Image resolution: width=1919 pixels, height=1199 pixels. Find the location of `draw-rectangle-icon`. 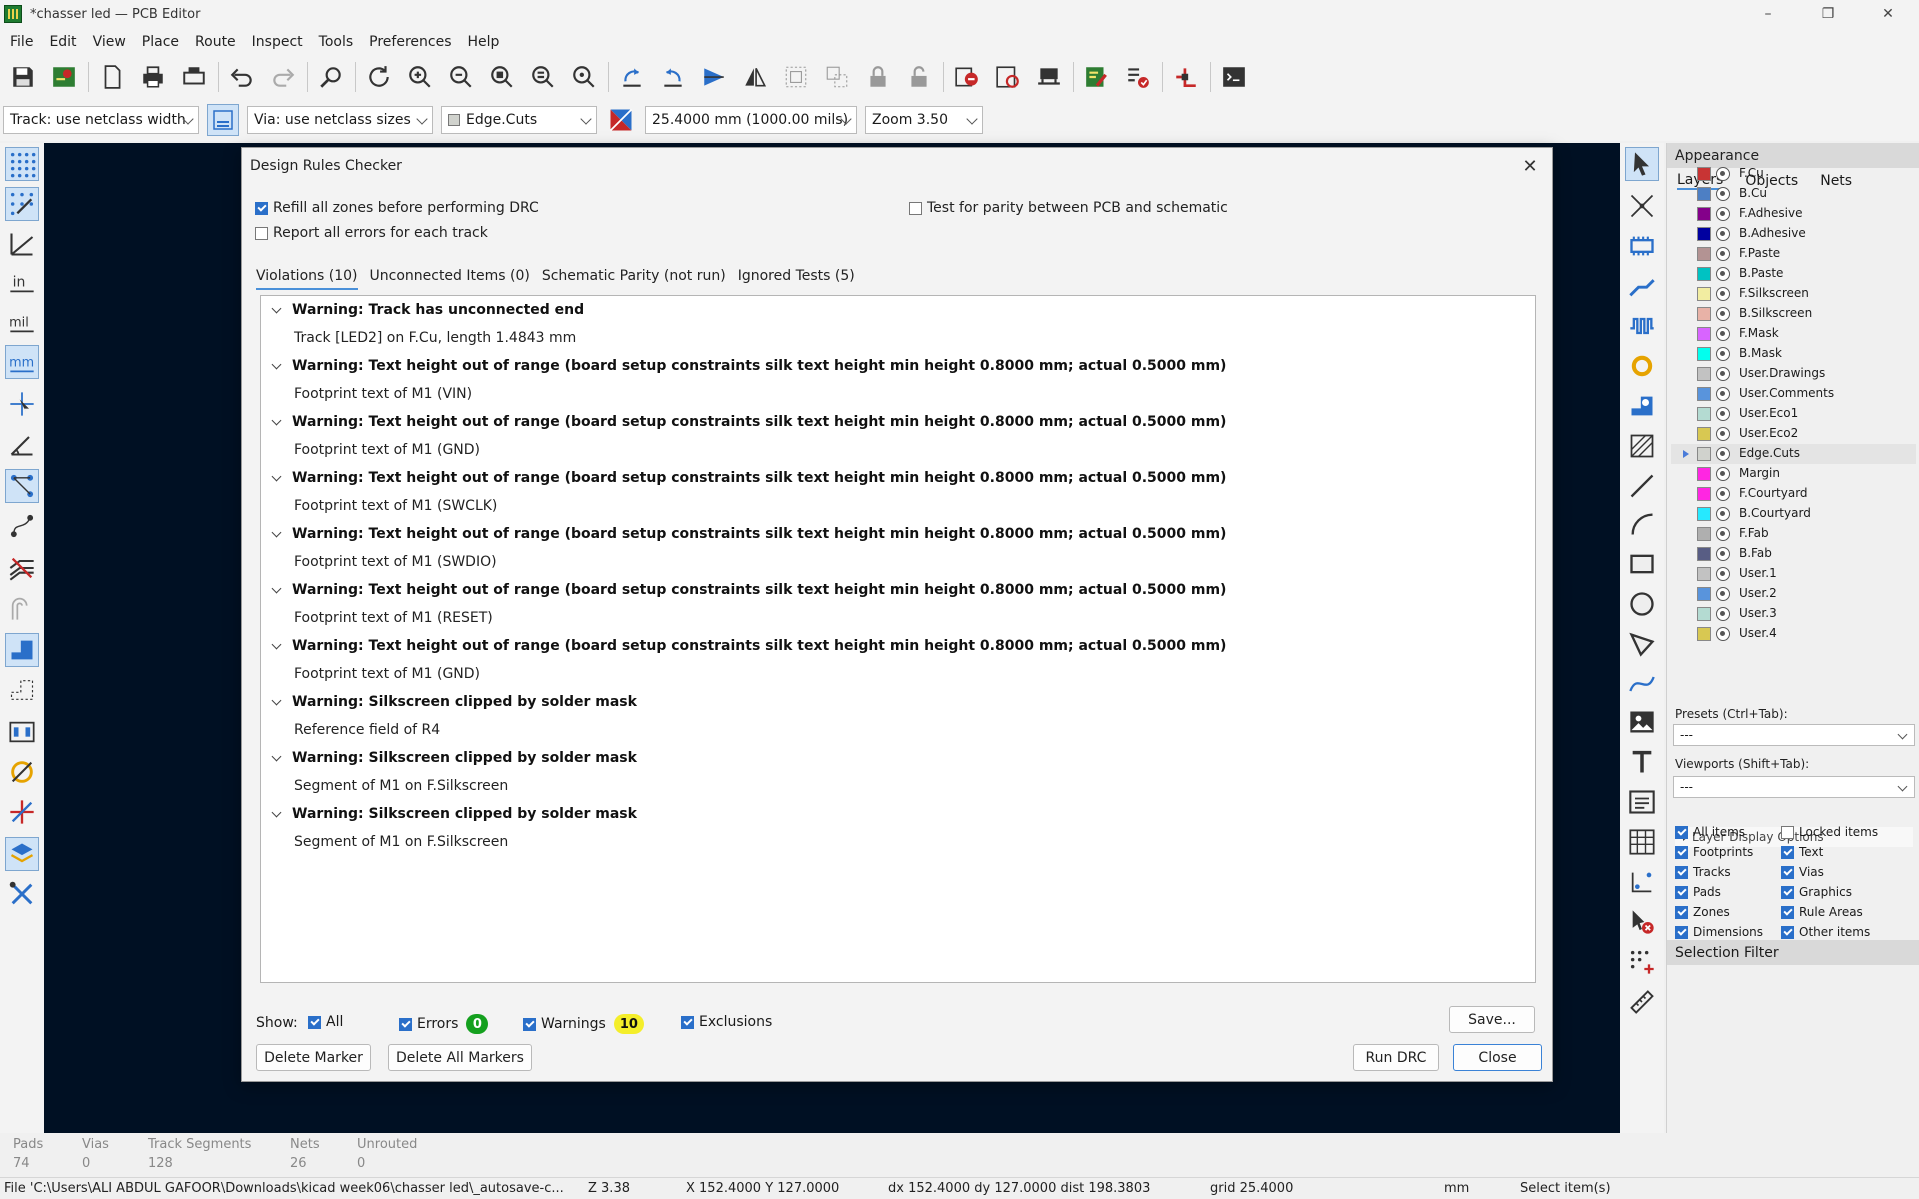

draw-rectangle-icon is located at coordinates (1642, 564).